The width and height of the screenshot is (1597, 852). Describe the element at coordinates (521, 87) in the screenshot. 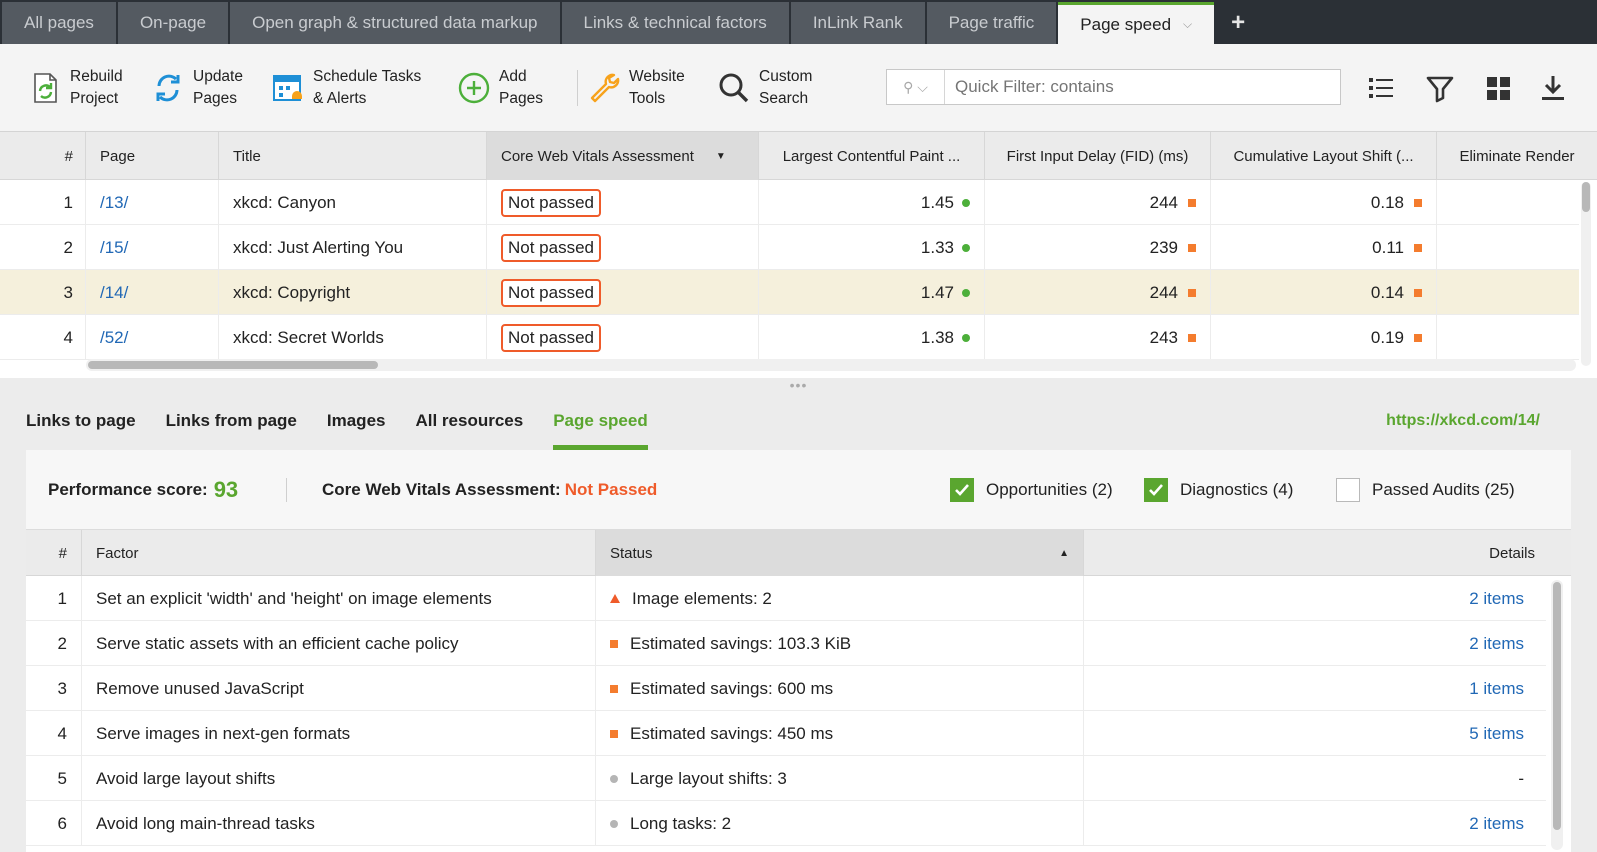

I see `add-label: Add Pages` at that location.